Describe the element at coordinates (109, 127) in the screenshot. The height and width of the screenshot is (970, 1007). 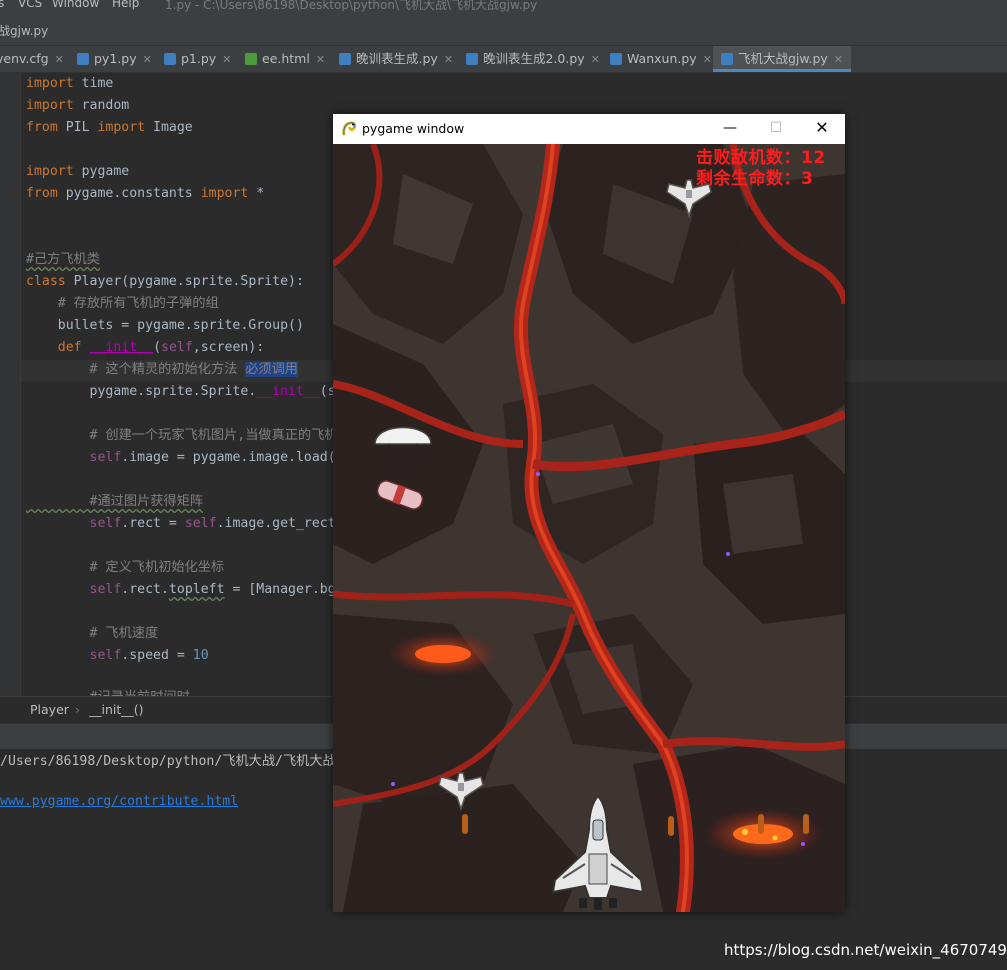
I see `code-line: from PIL import Image` at that location.